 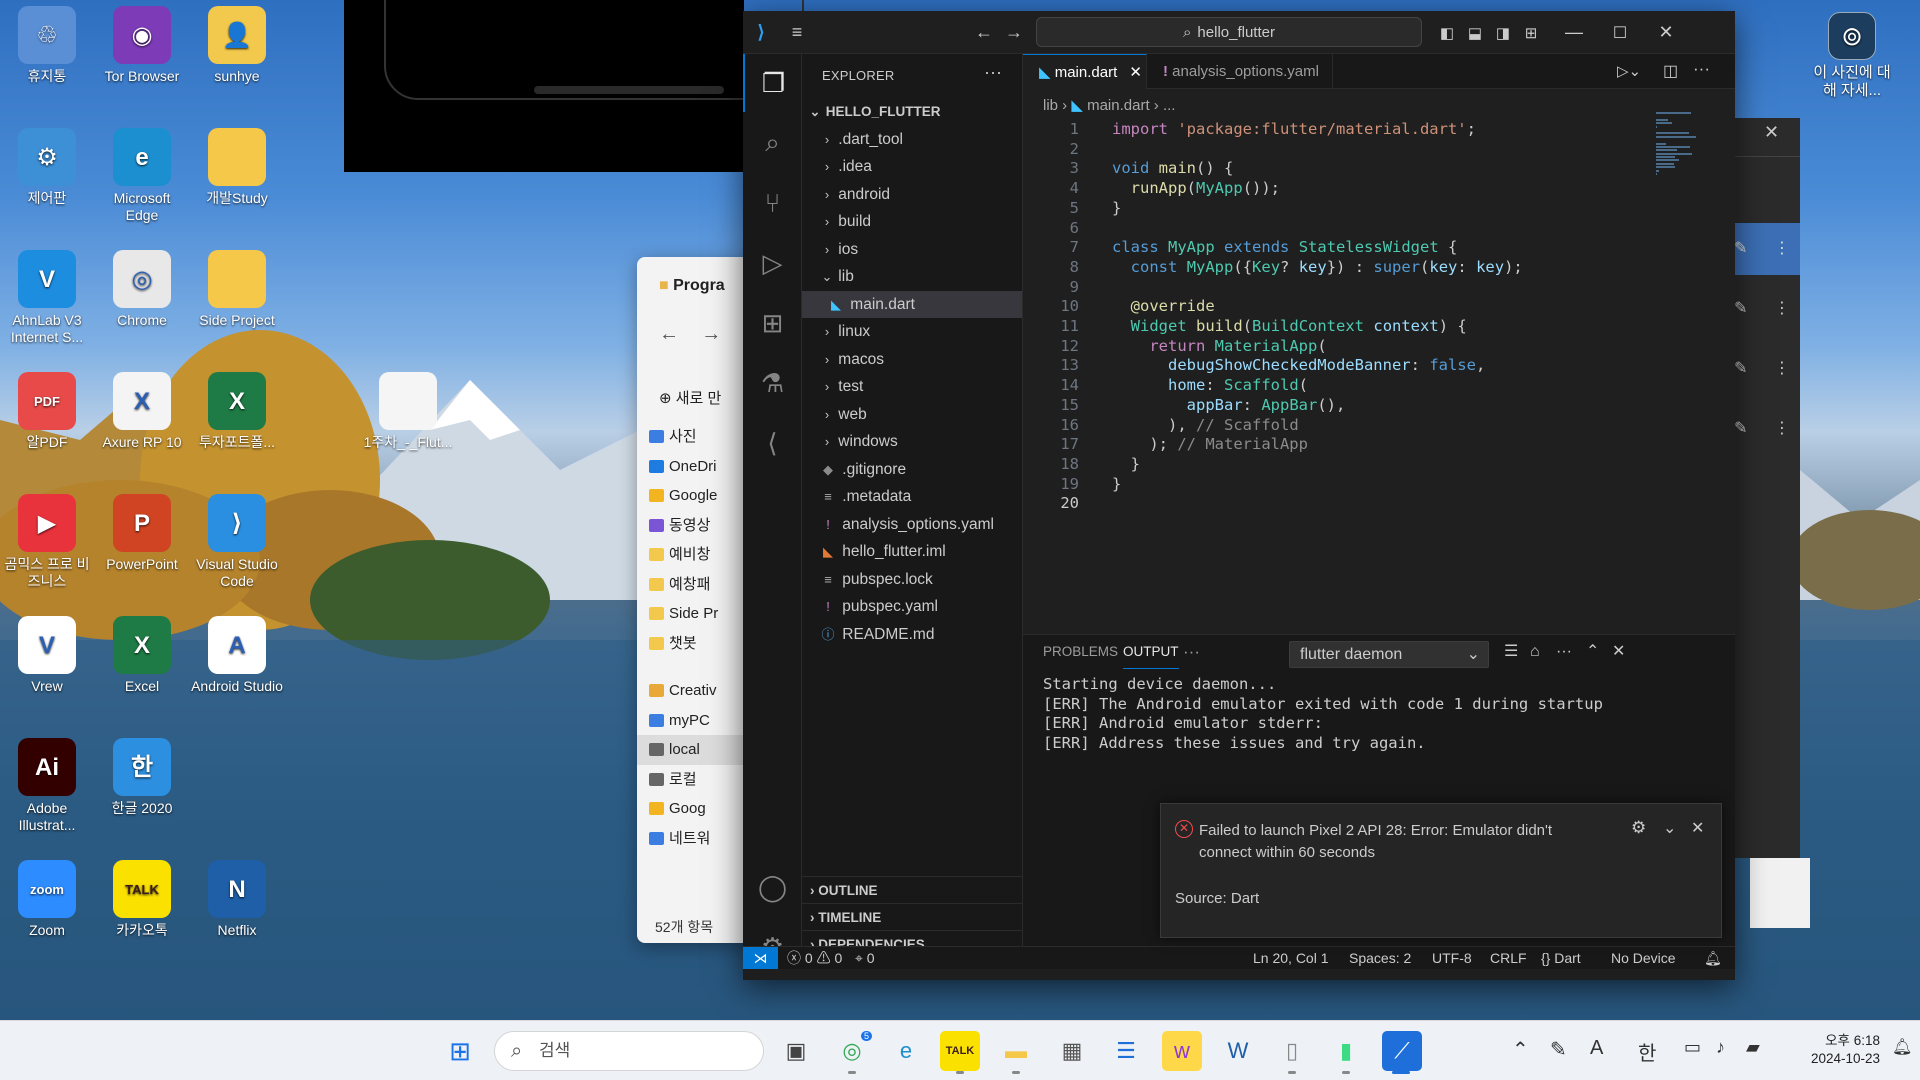 What do you see at coordinates (1135, 72) in the screenshot?
I see `close-tab-icon: ✕` at bounding box center [1135, 72].